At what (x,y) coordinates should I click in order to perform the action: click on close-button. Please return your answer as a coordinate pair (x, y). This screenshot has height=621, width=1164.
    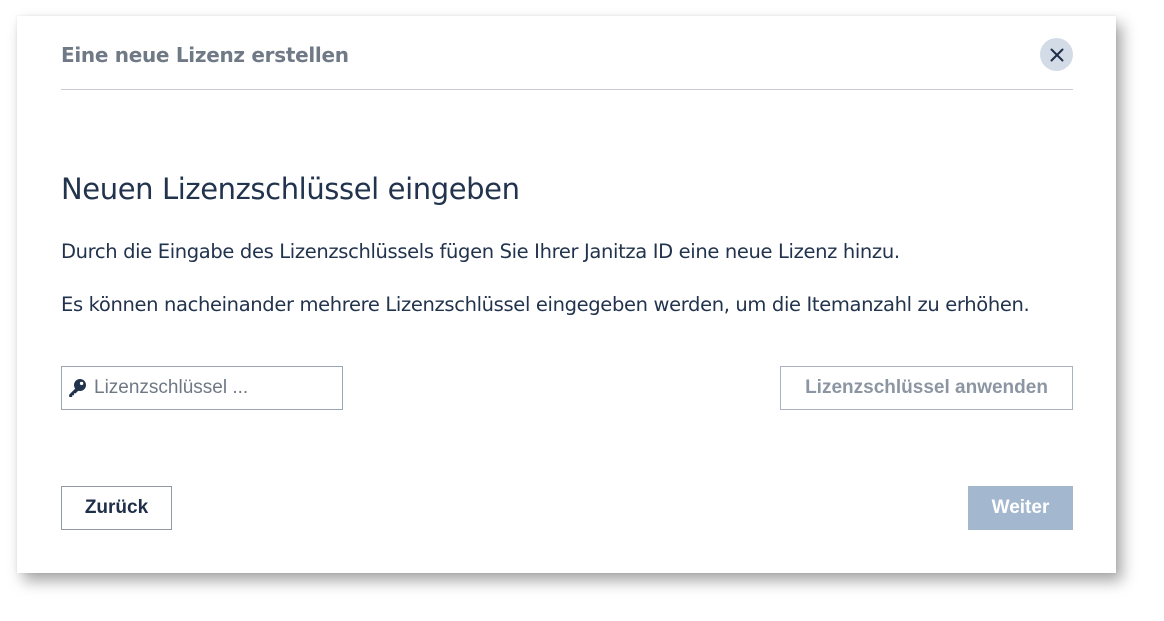
    Looking at the image, I should click on (1056, 54).